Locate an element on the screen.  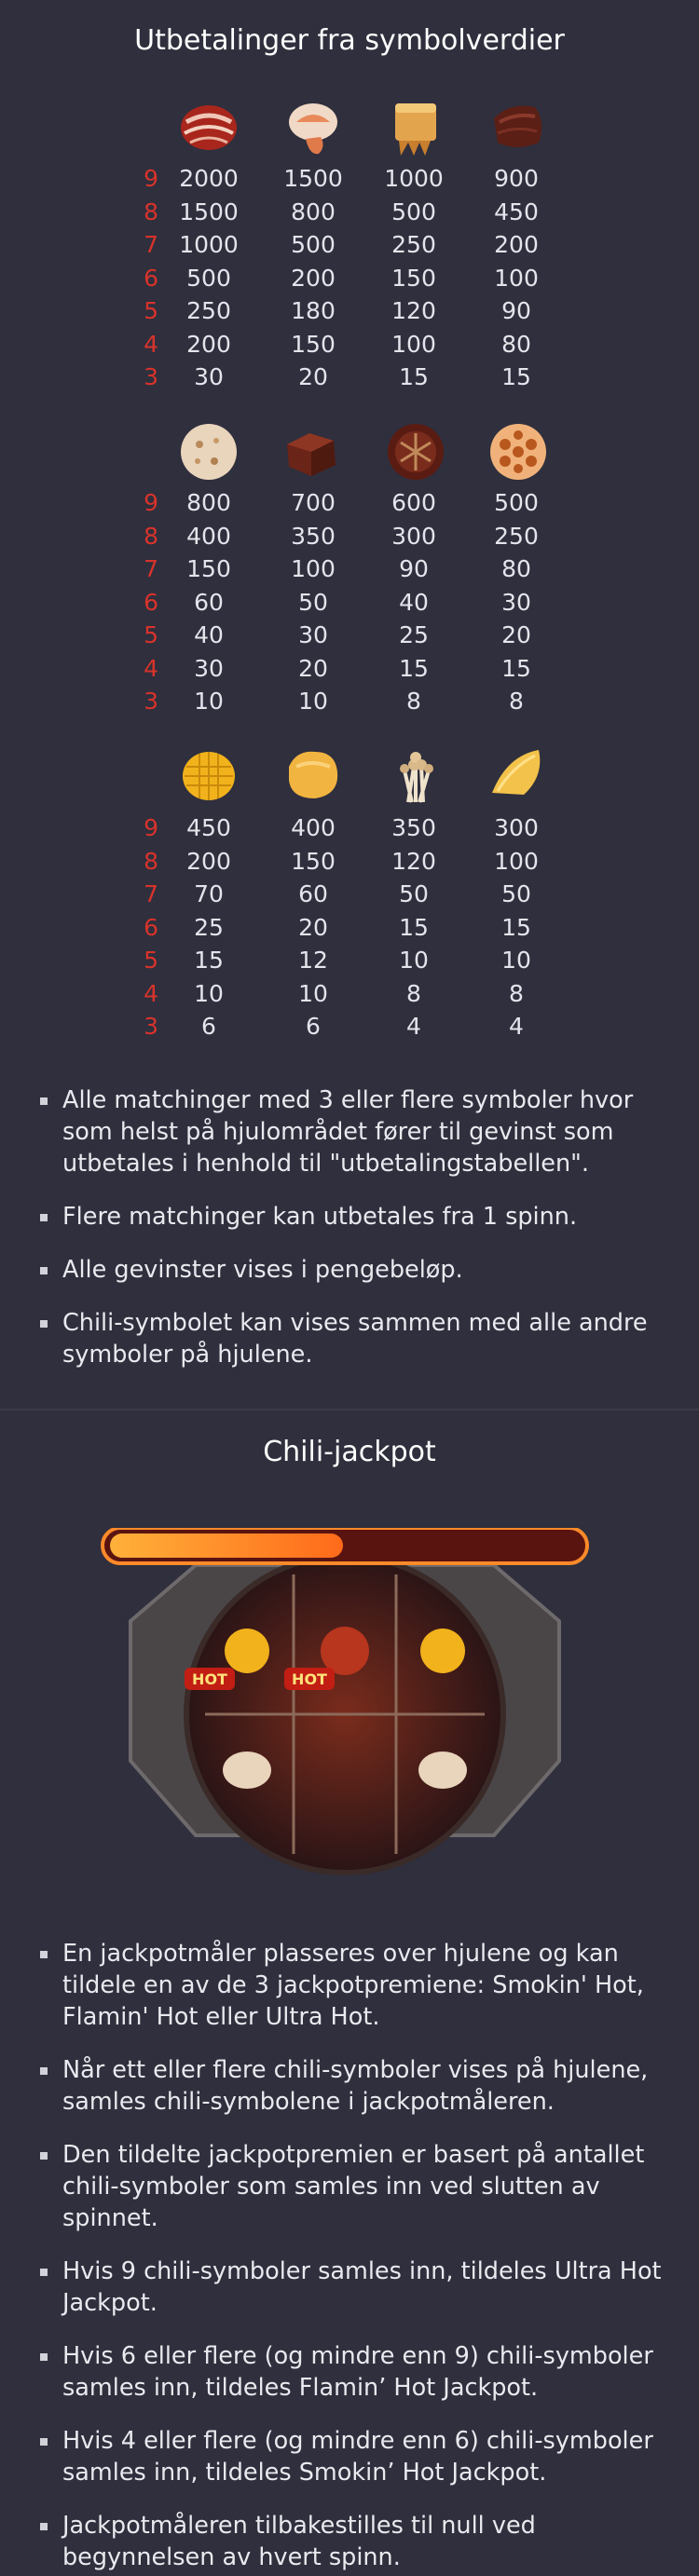
pay-value: 700 is located at coordinates (313, 502).